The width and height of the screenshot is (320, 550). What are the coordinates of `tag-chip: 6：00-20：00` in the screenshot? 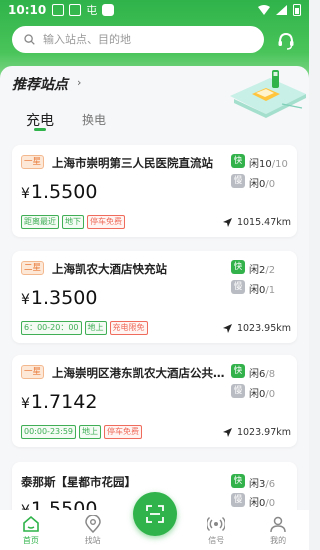 It's located at (51, 328).